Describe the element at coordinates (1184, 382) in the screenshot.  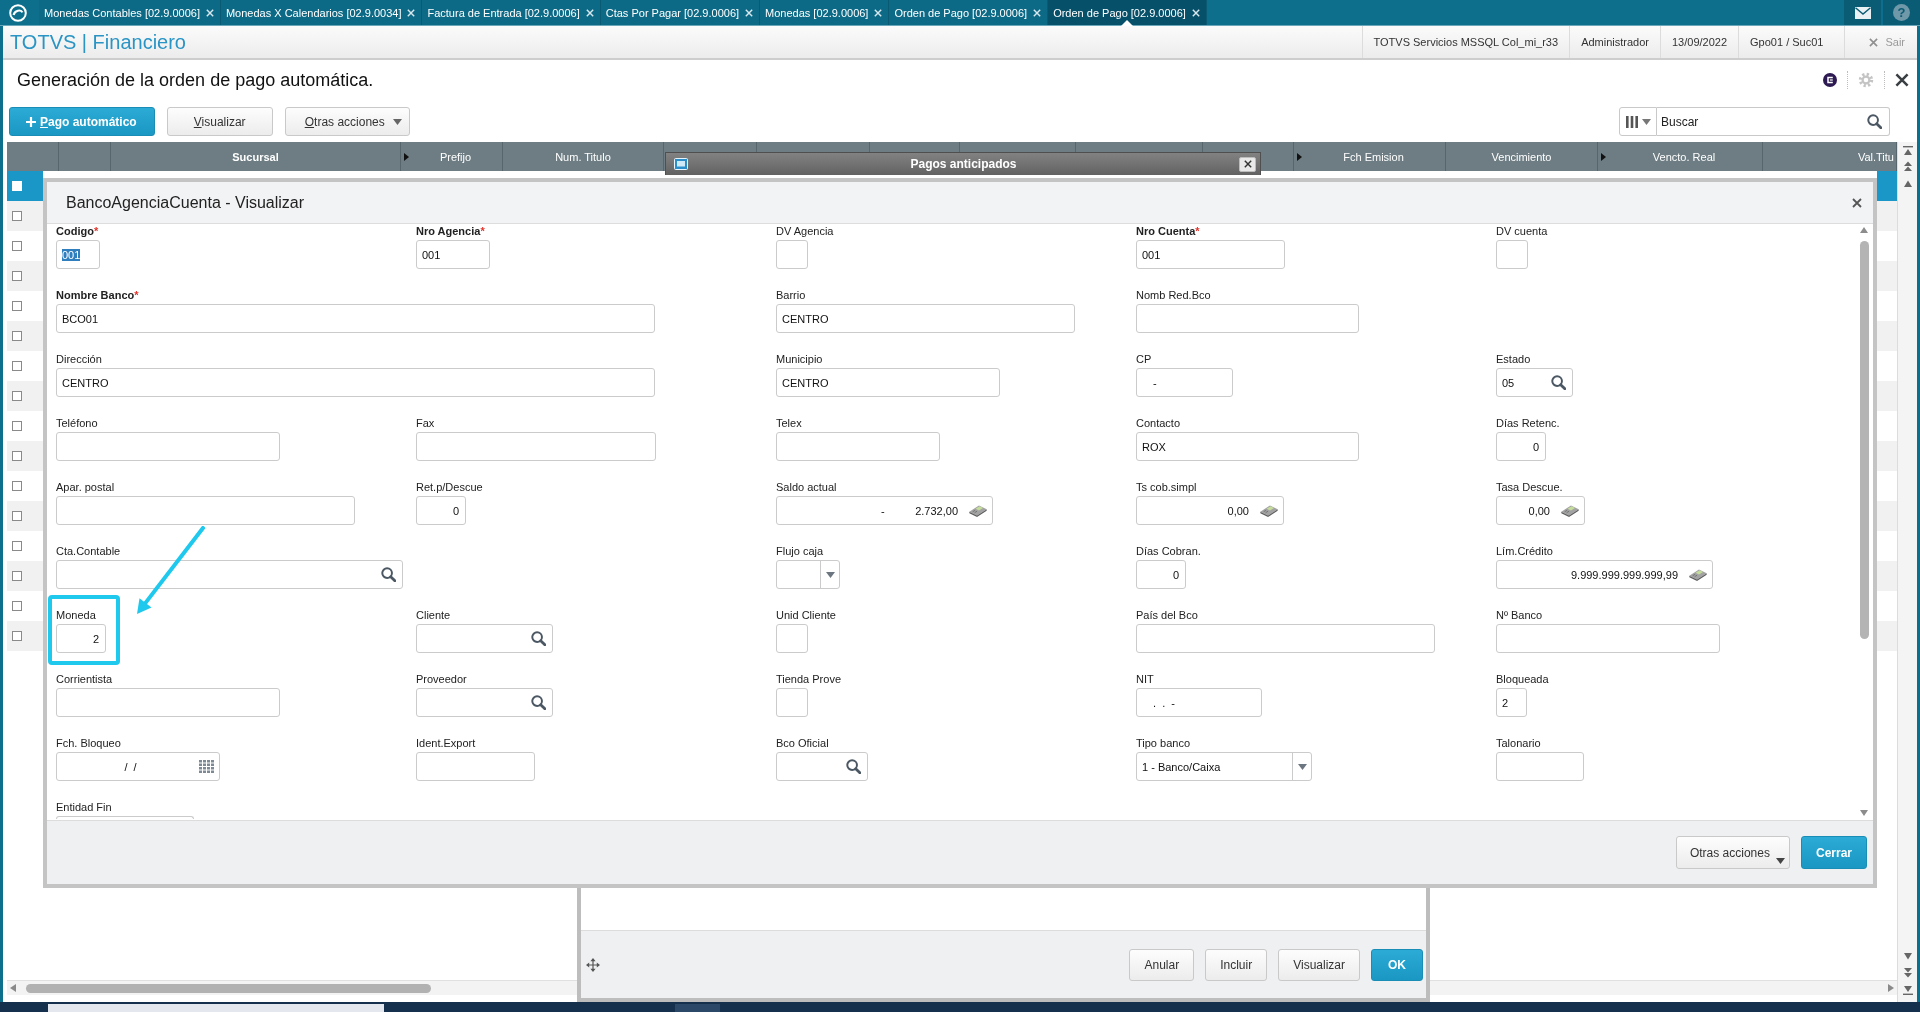
I see `input-field: -` at that location.